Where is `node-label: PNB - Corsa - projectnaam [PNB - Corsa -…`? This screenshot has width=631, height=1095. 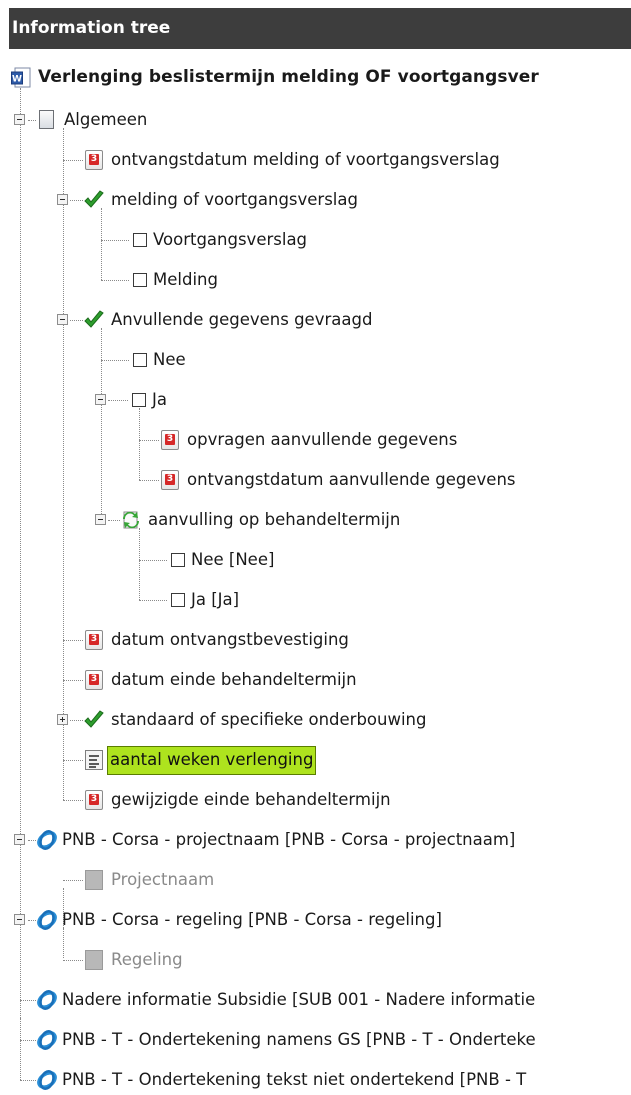
node-label: PNB - Corsa - projectnaam [PNB - Corsa -… is located at coordinates (289, 839).